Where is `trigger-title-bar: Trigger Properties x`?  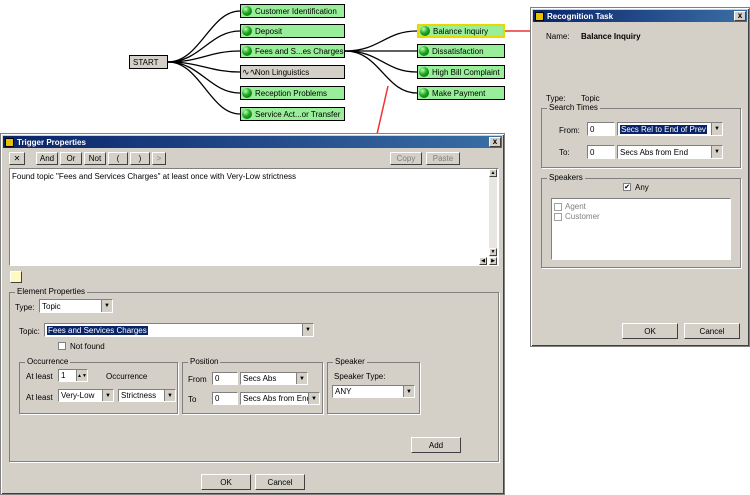
trigger-title-bar: Trigger Properties x is located at coordinates (252, 142).